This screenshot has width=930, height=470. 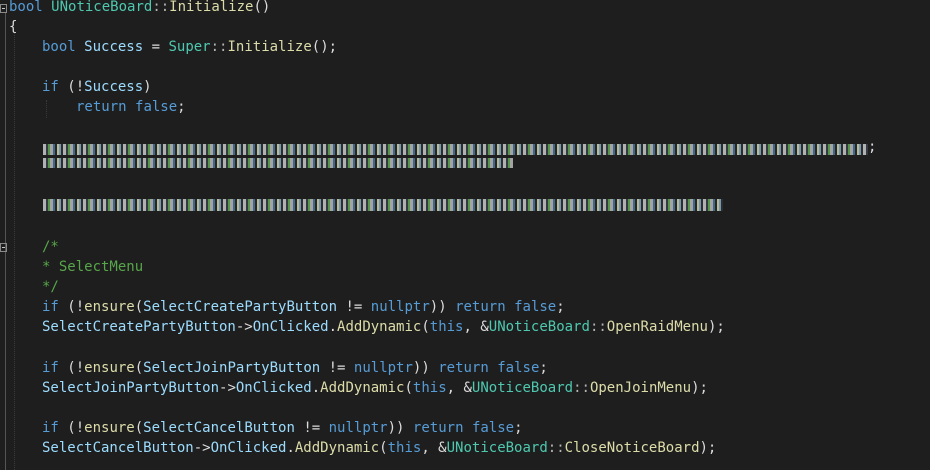 What do you see at coordinates (324, 47) in the screenshot?
I see `punctuation: ();` at bounding box center [324, 47].